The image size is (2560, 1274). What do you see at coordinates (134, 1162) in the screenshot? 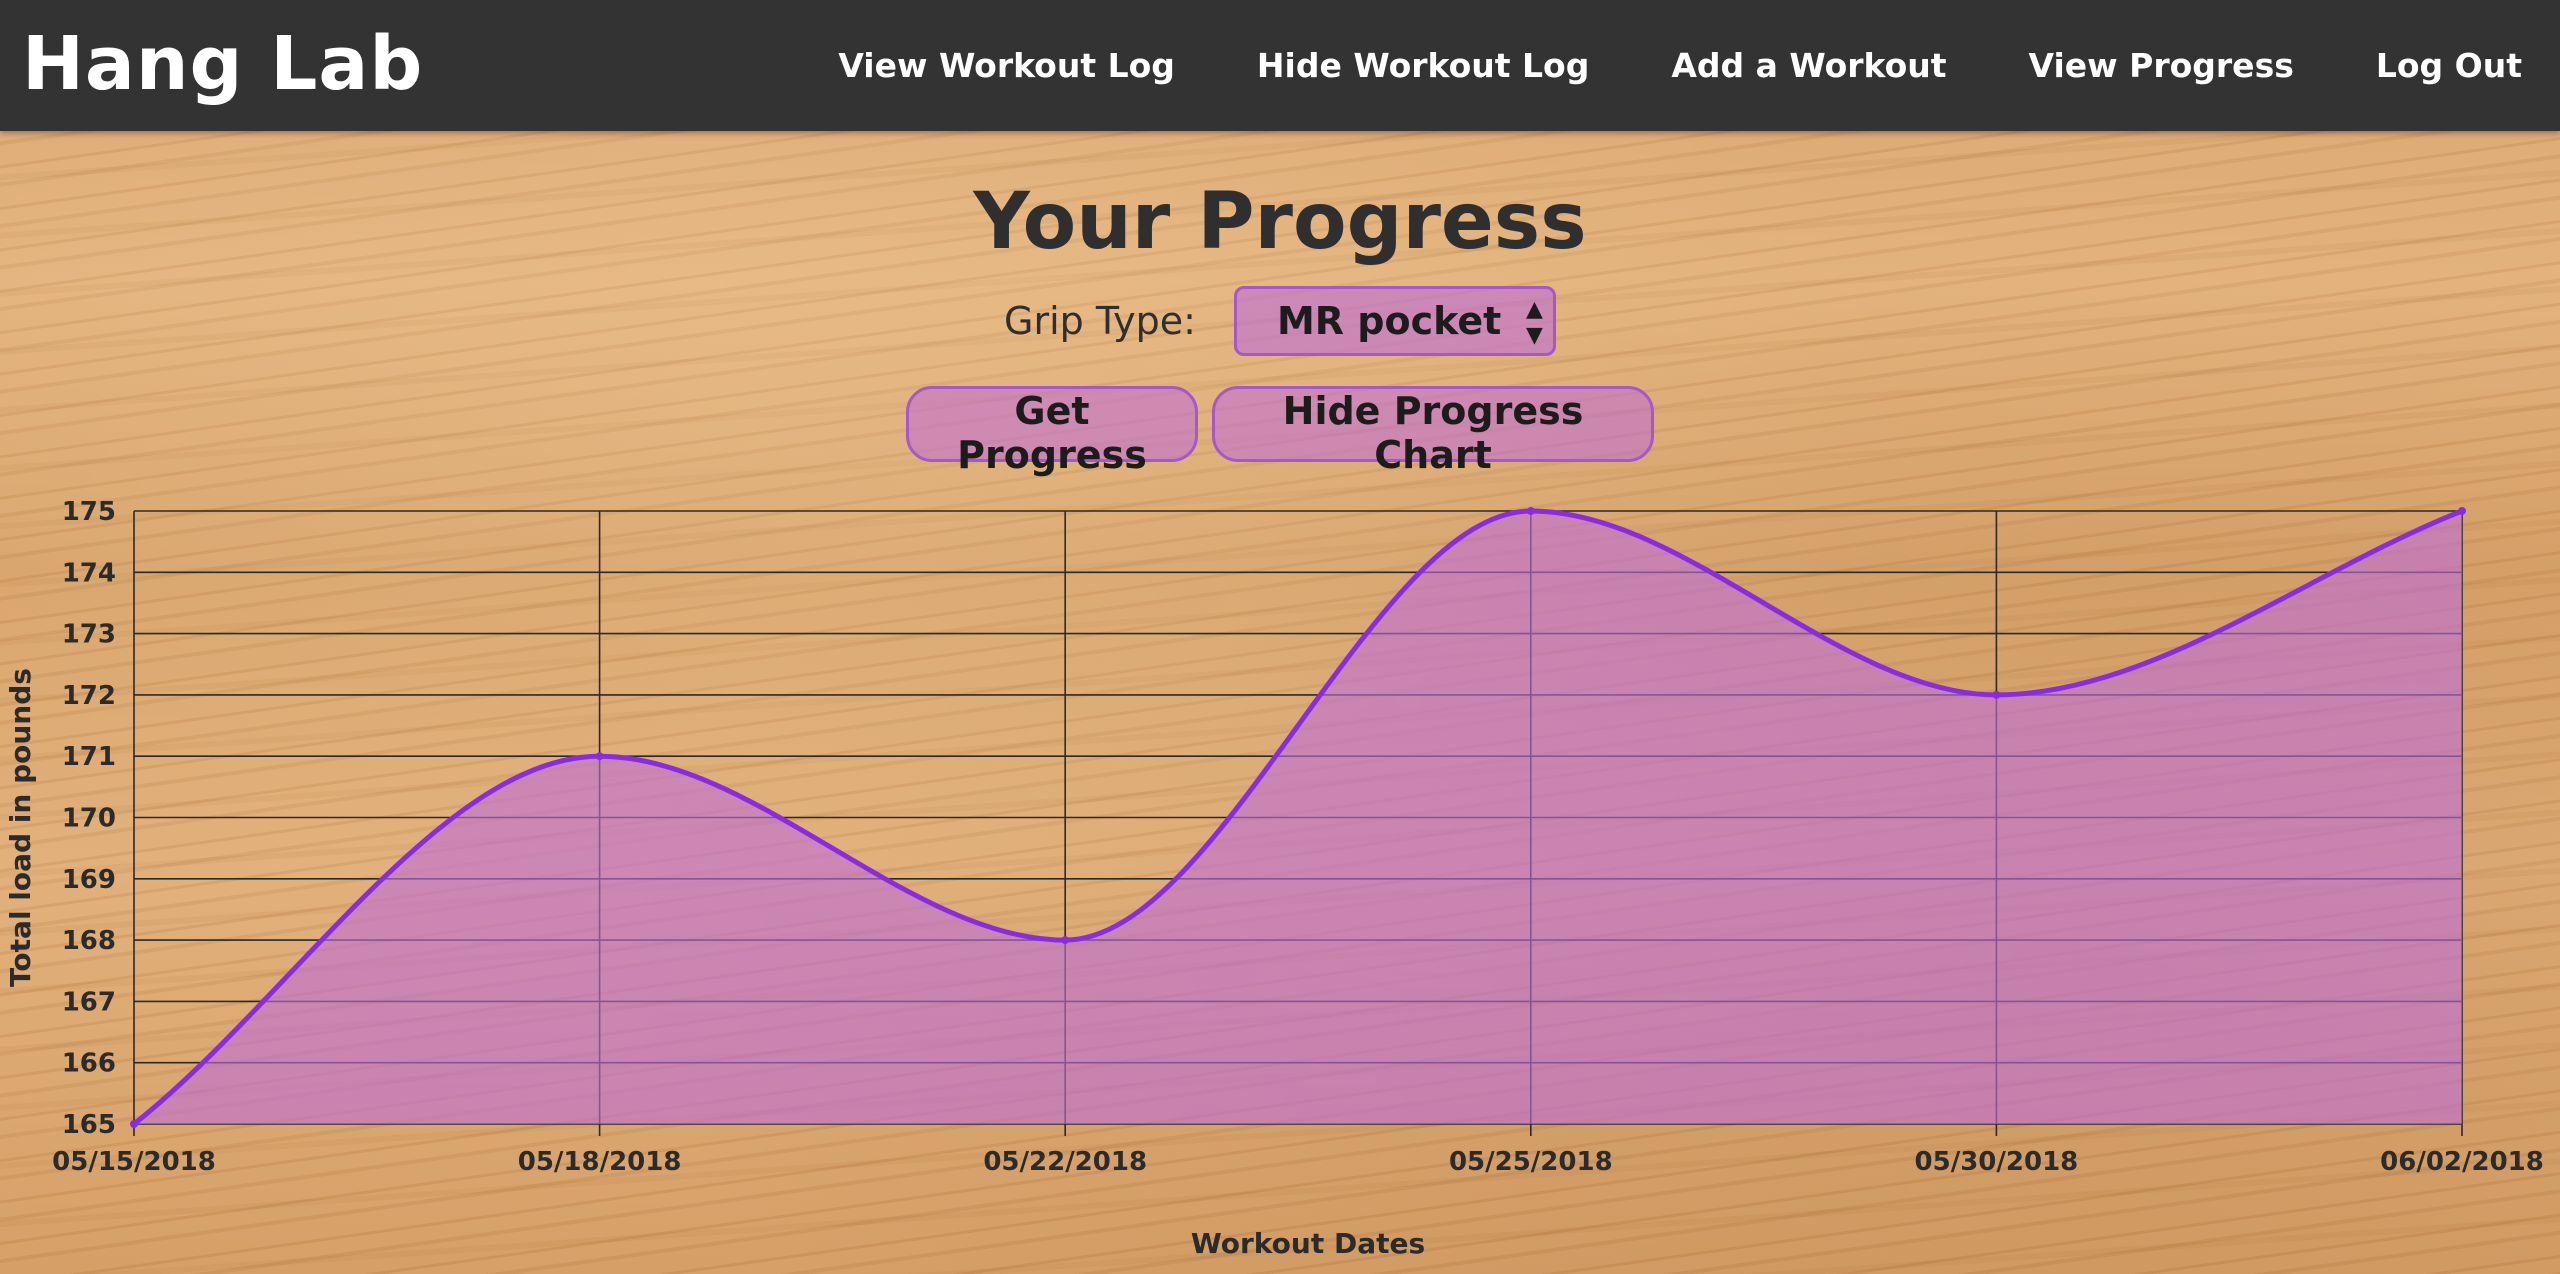
I see `x-tick-label: 05/15/2018` at bounding box center [134, 1162].